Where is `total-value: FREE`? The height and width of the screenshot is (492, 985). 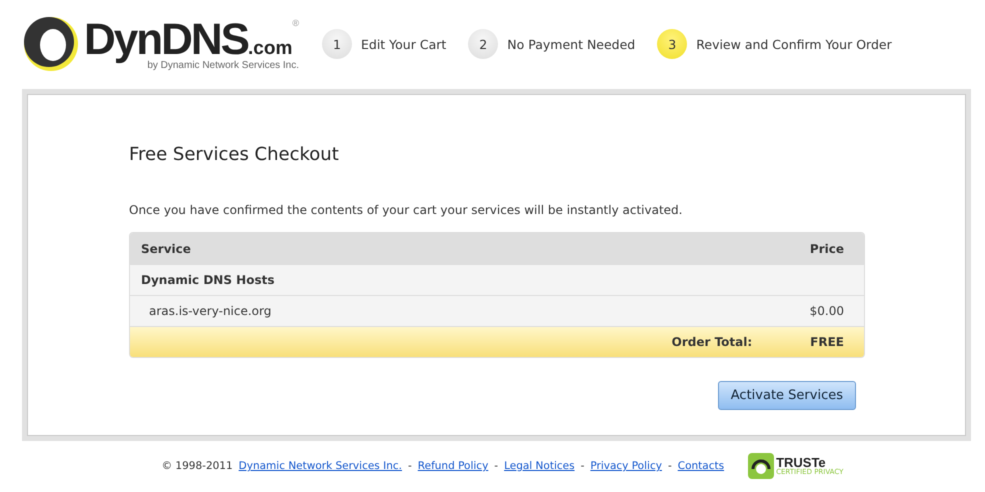 total-value: FREE is located at coordinates (827, 342).